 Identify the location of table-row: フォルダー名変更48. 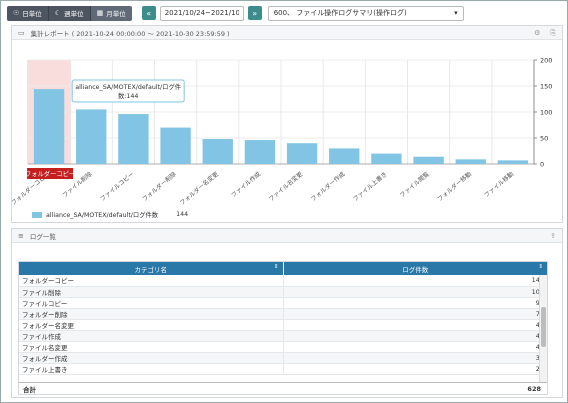
(283, 325).